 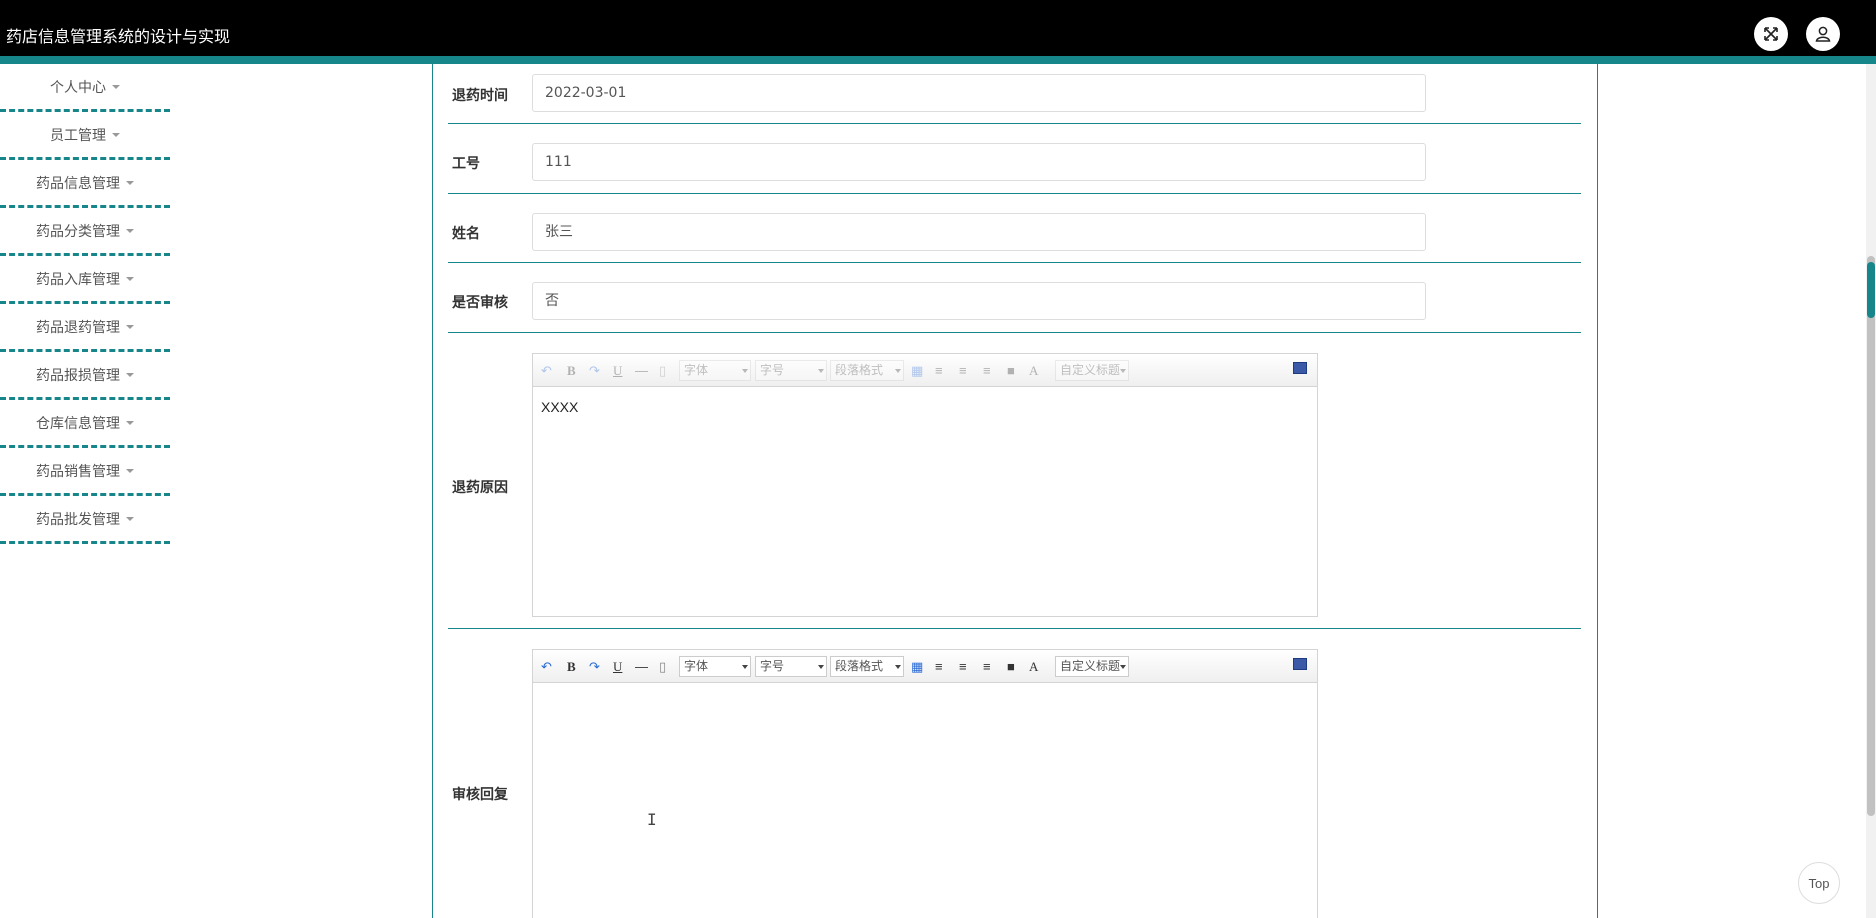 I want to click on sidebar-item-drug-sales: 药品销售管理, so click(x=85, y=472).